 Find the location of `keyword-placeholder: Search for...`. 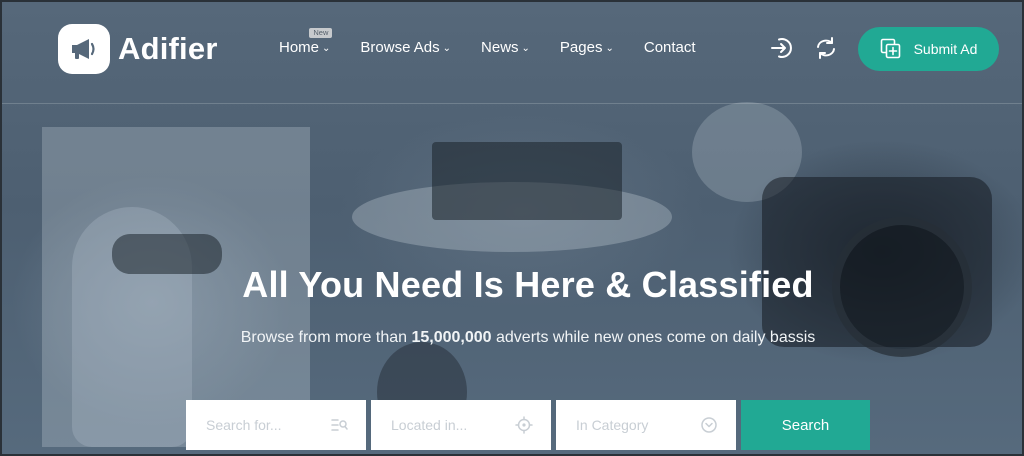

keyword-placeholder: Search for... is located at coordinates (244, 425).